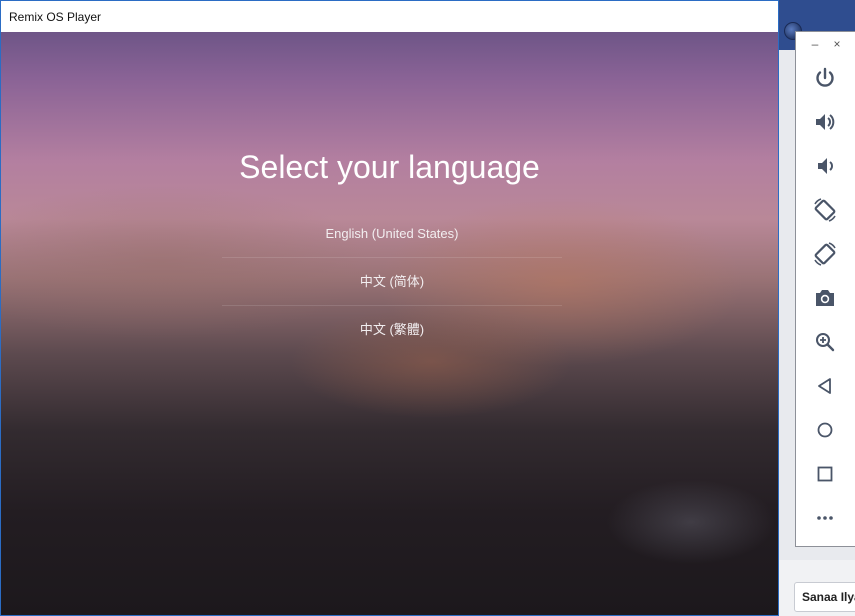 Image resolution: width=855 pixels, height=616 pixels. I want to click on language-option-chinese-simplified: 中文 (简体), so click(392, 282).